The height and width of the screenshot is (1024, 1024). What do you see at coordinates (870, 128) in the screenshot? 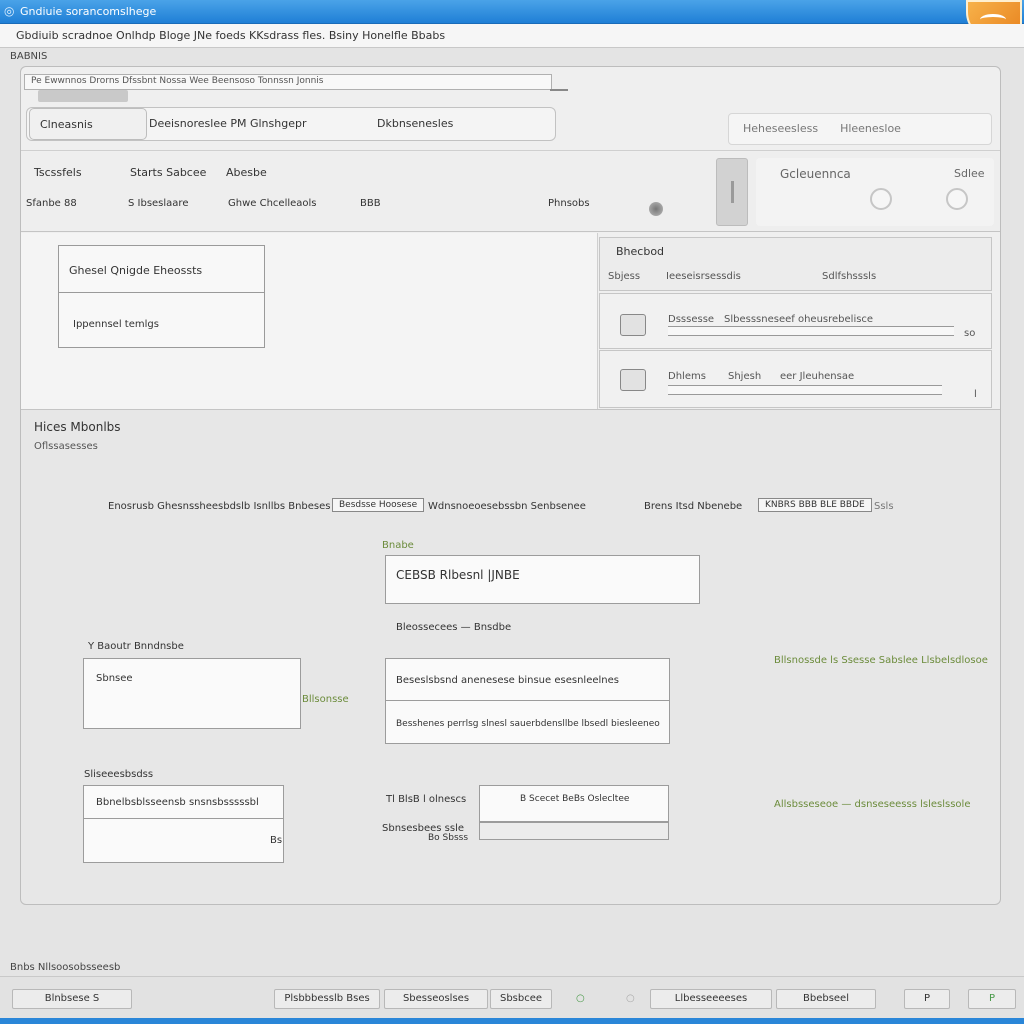
I see `right-field-text-2: Hleenesloe` at bounding box center [870, 128].